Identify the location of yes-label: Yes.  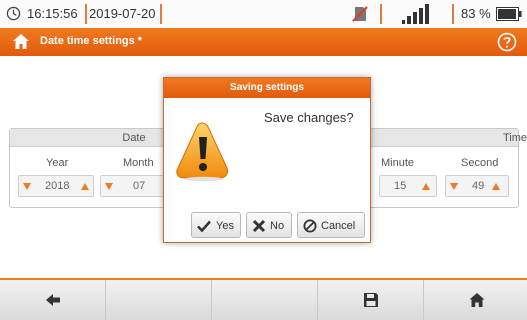
(225, 226).